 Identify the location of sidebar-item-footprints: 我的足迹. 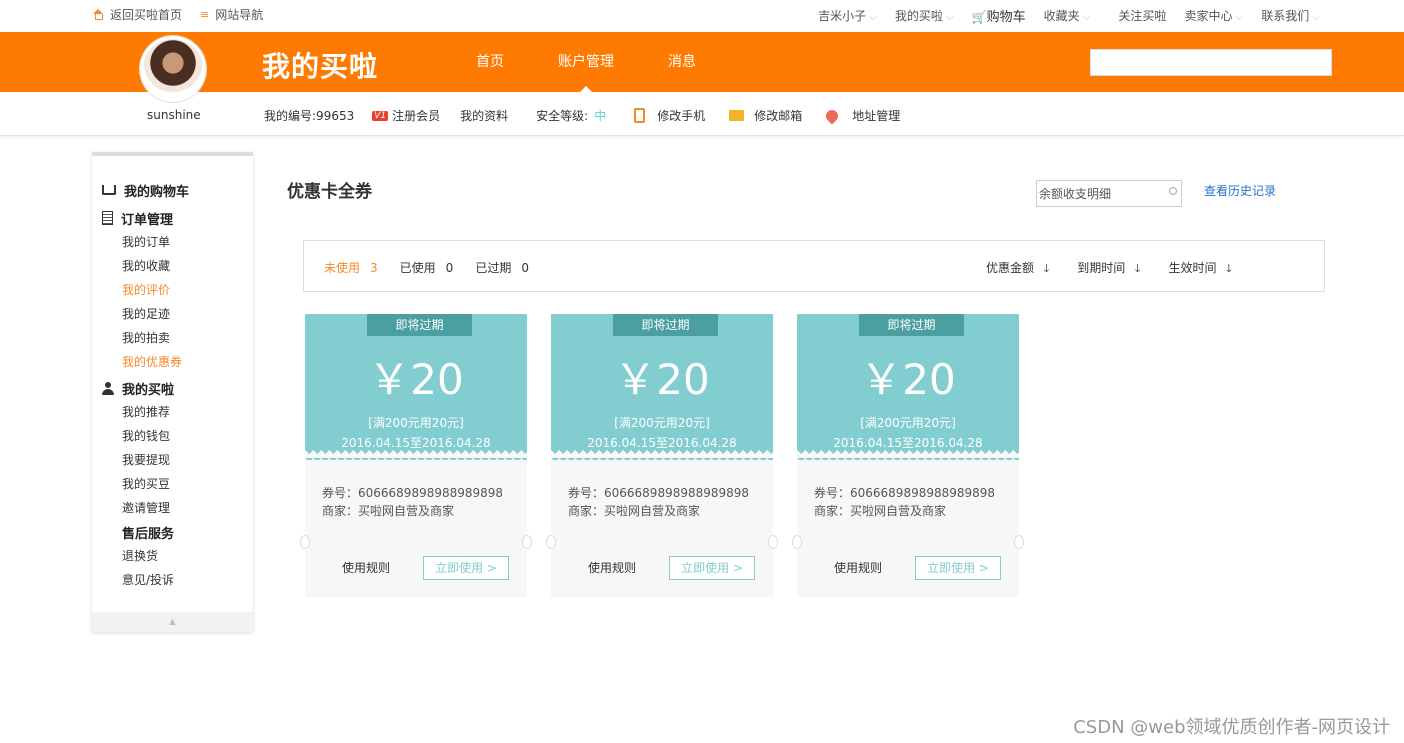
(172, 314).